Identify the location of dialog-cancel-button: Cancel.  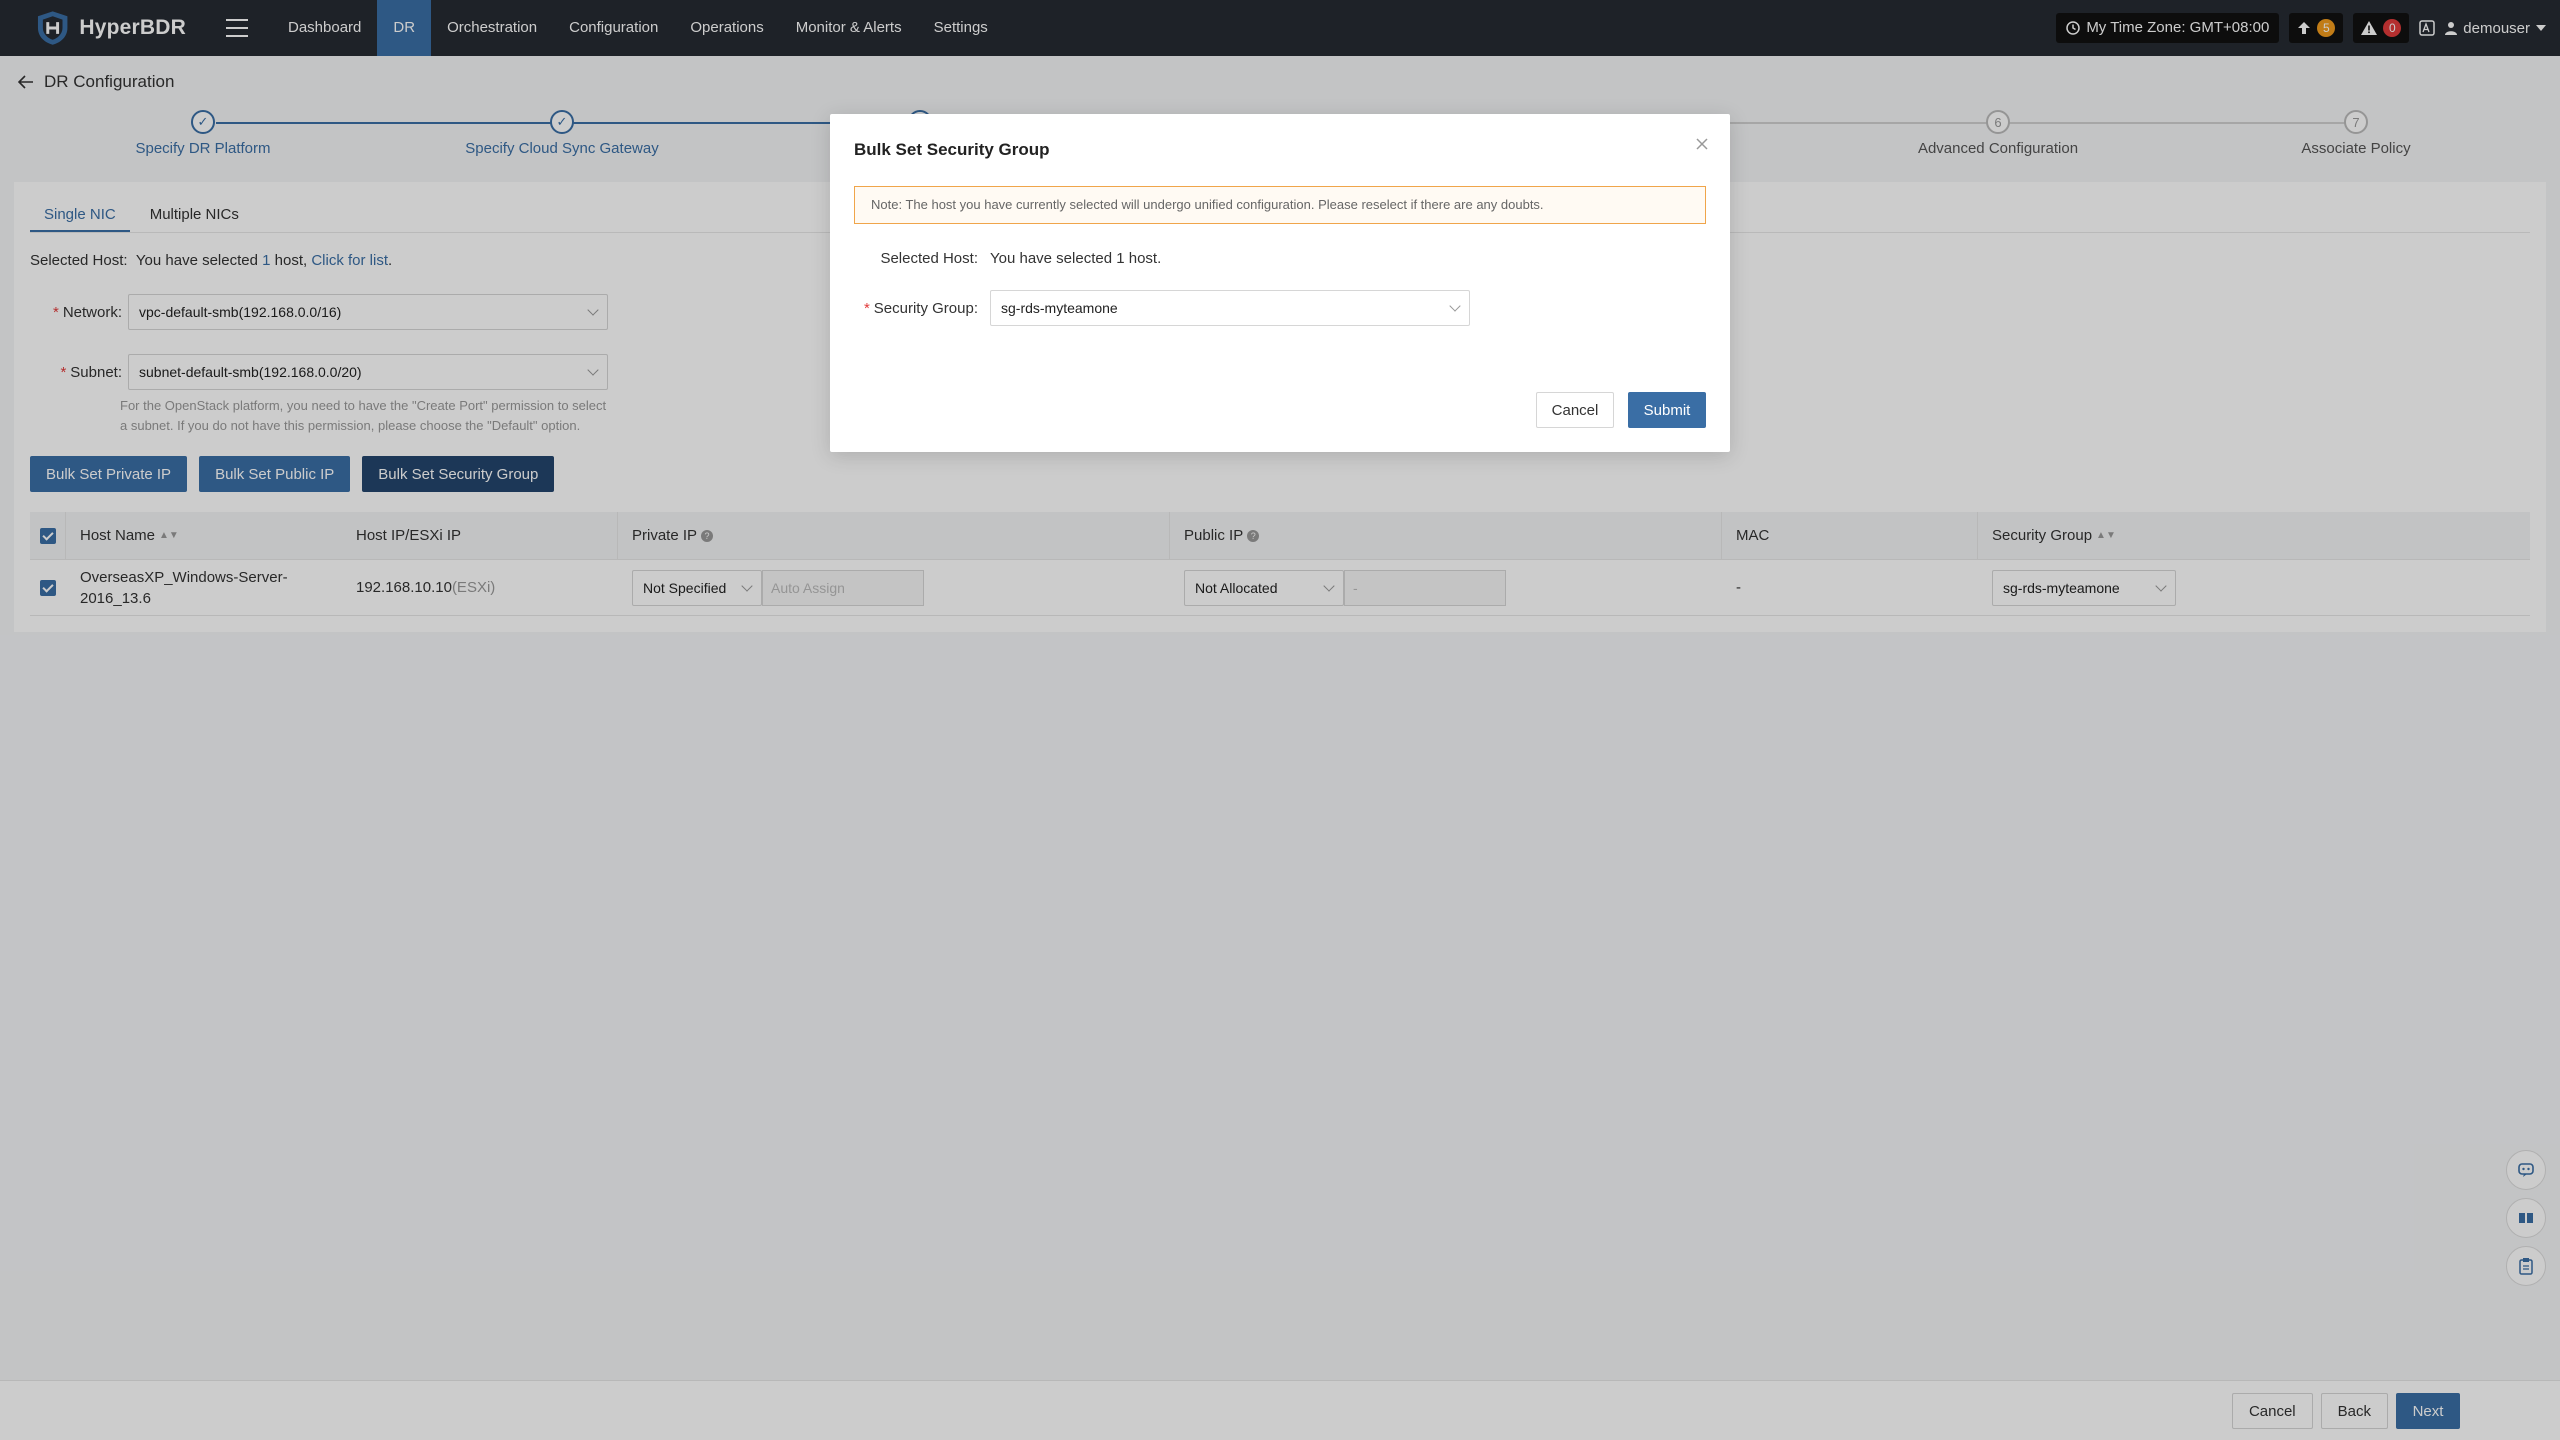
(1575, 410).